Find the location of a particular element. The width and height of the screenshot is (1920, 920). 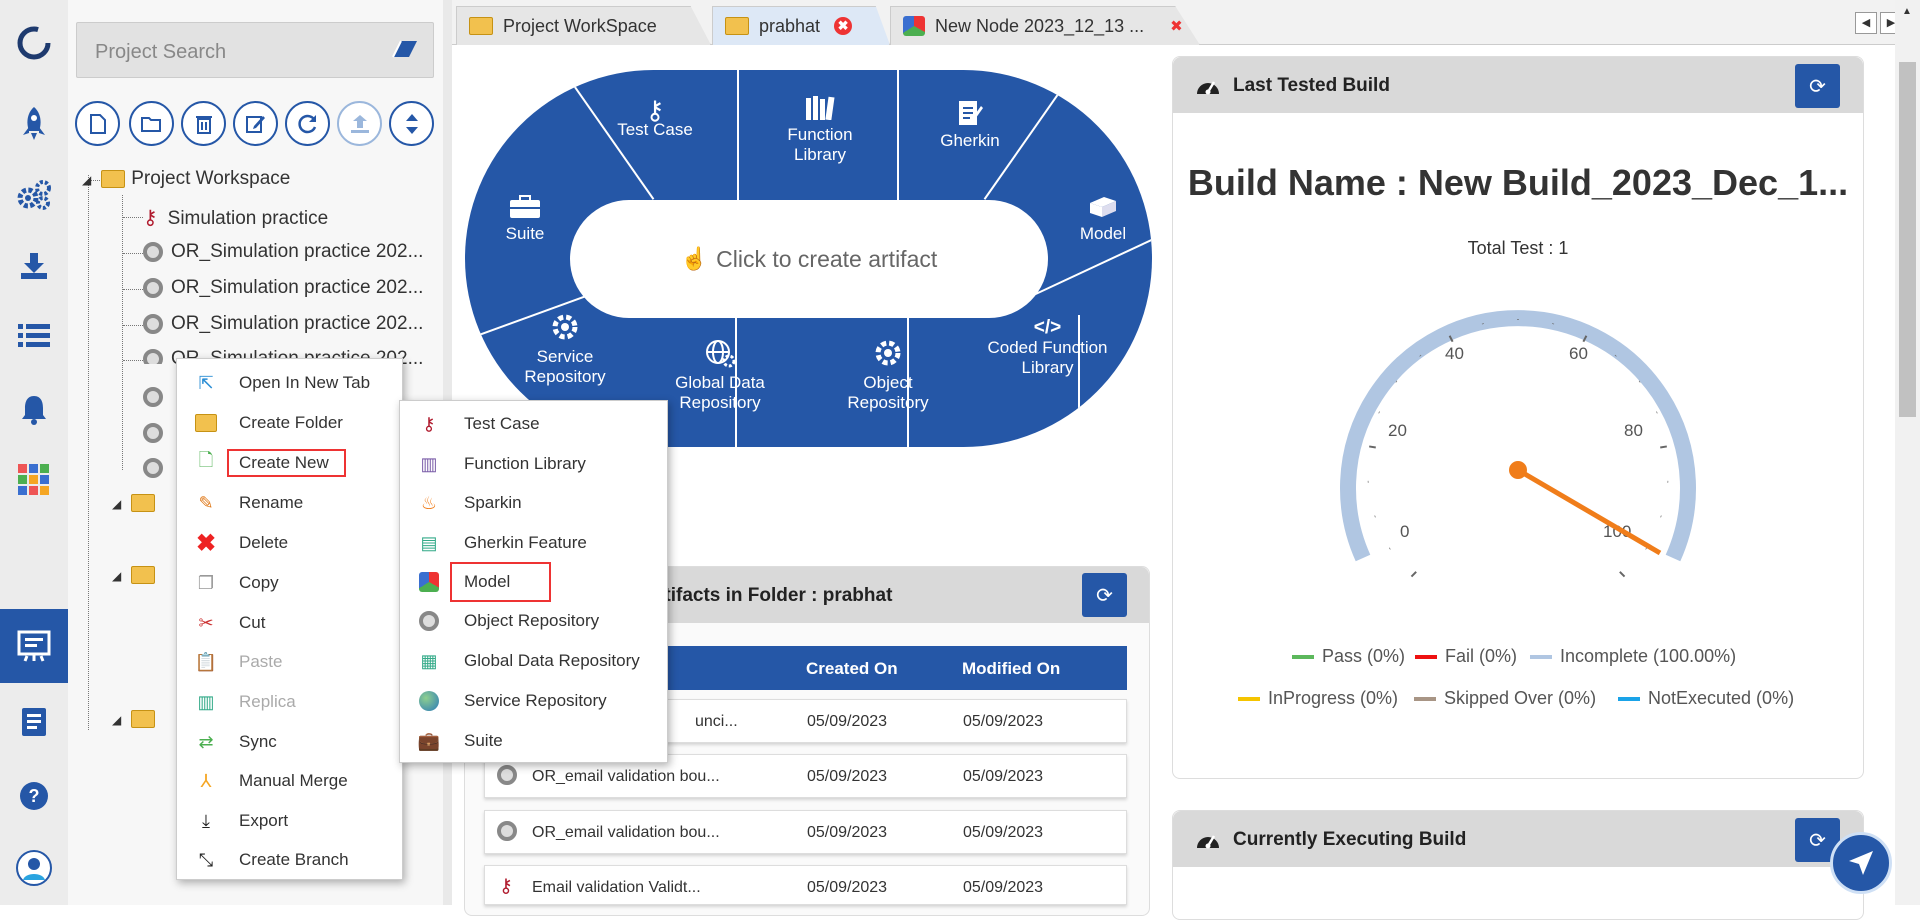

legend-incomplete: Incomplete (100.00%) is located at coordinates (1633, 656).